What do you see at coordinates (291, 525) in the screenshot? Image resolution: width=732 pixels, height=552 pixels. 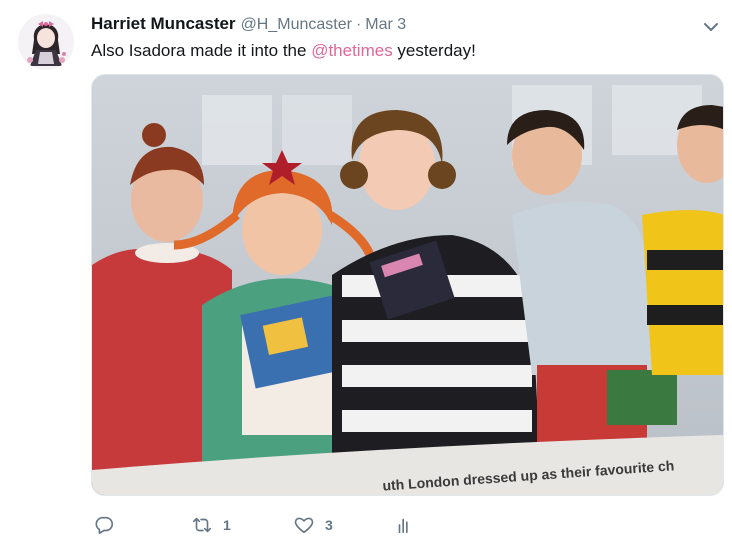 I see `tweet-actions: 1 3` at bounding box center [291, 525].